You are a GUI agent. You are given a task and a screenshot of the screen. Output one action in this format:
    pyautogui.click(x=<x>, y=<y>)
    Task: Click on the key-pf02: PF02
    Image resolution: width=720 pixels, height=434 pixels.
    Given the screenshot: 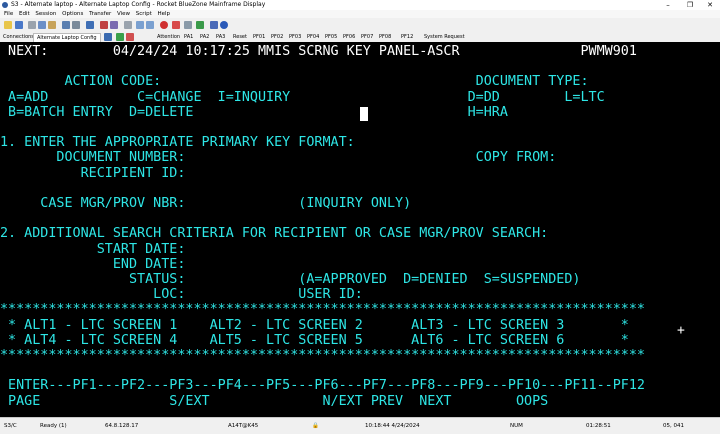 What is the action you would take?
    pyautogui.click(x=277, y=37)
    